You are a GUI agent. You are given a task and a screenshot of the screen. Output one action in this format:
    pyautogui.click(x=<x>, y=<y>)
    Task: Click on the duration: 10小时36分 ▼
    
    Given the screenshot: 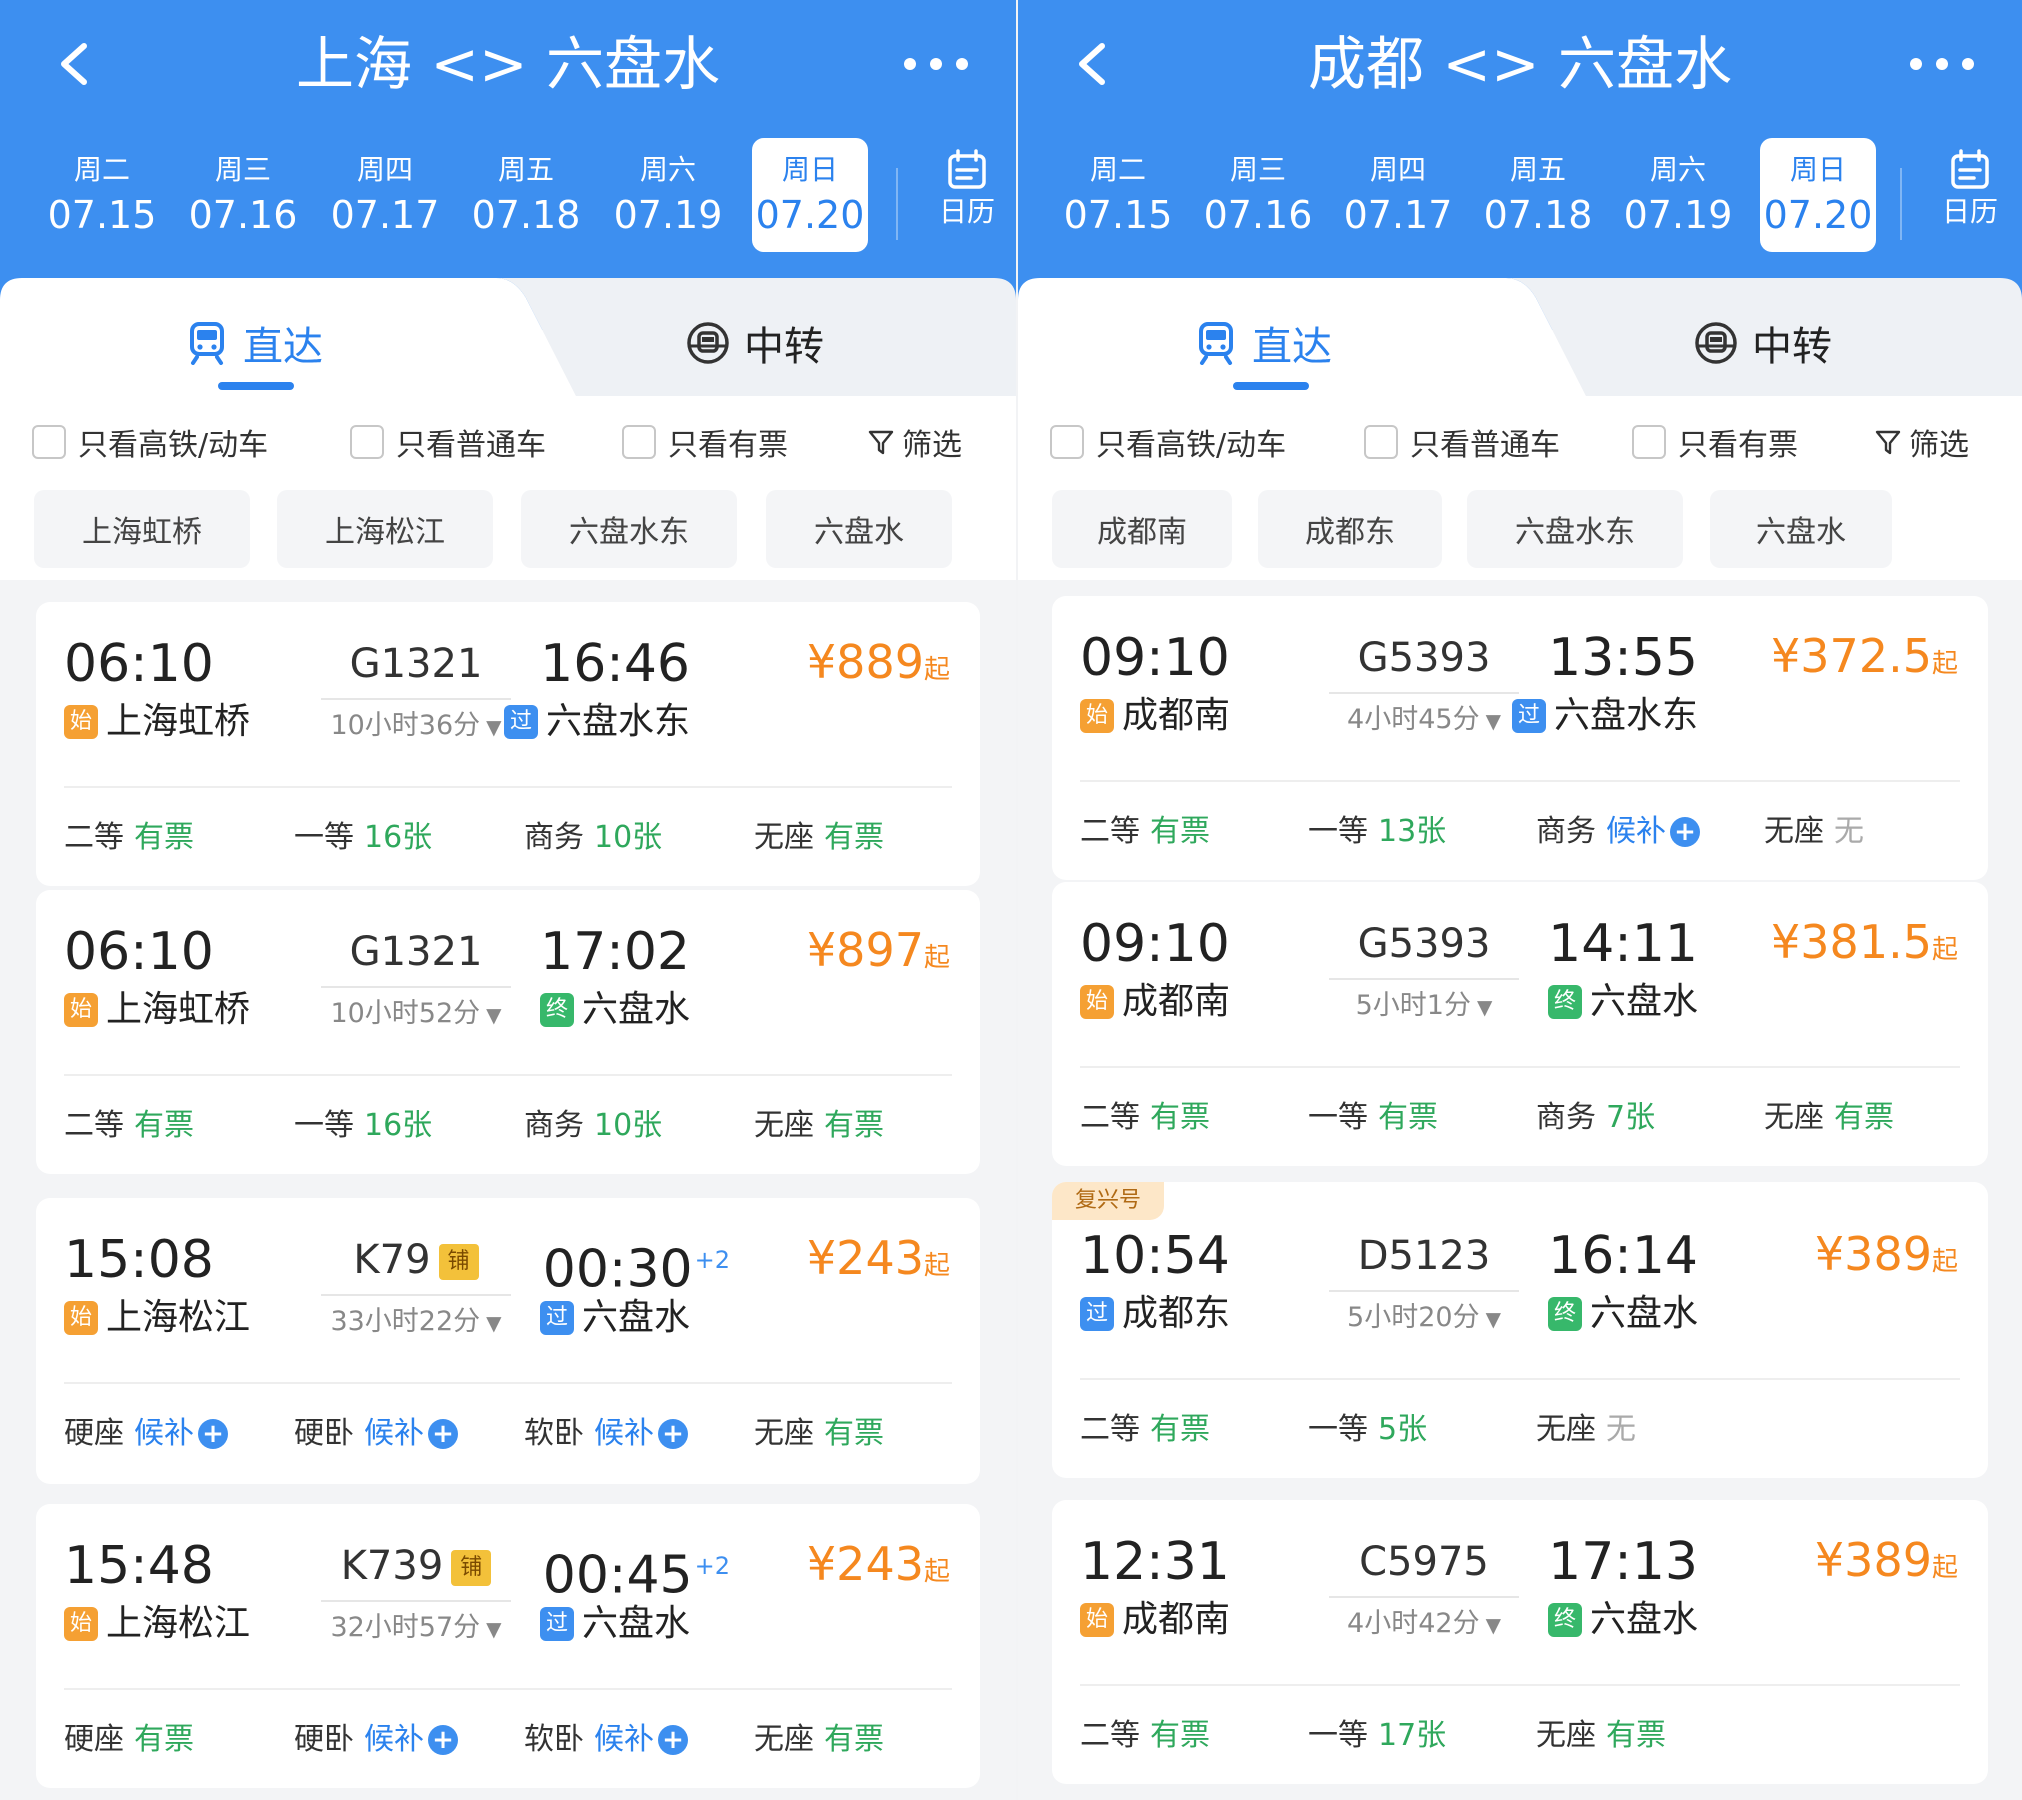 What is the action you would take?
    pyautogui.click(x=416, y=721)
    